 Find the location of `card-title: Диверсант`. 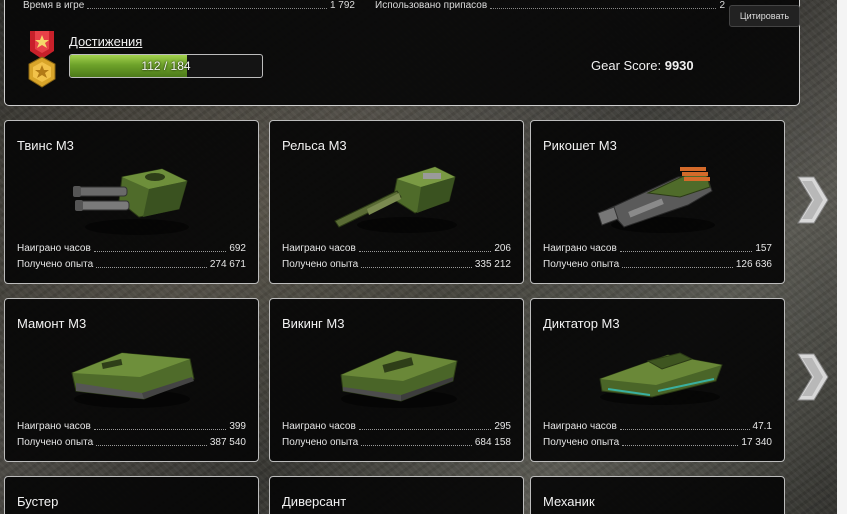

card-title: Диверсант is located at coordinates (314, 501).